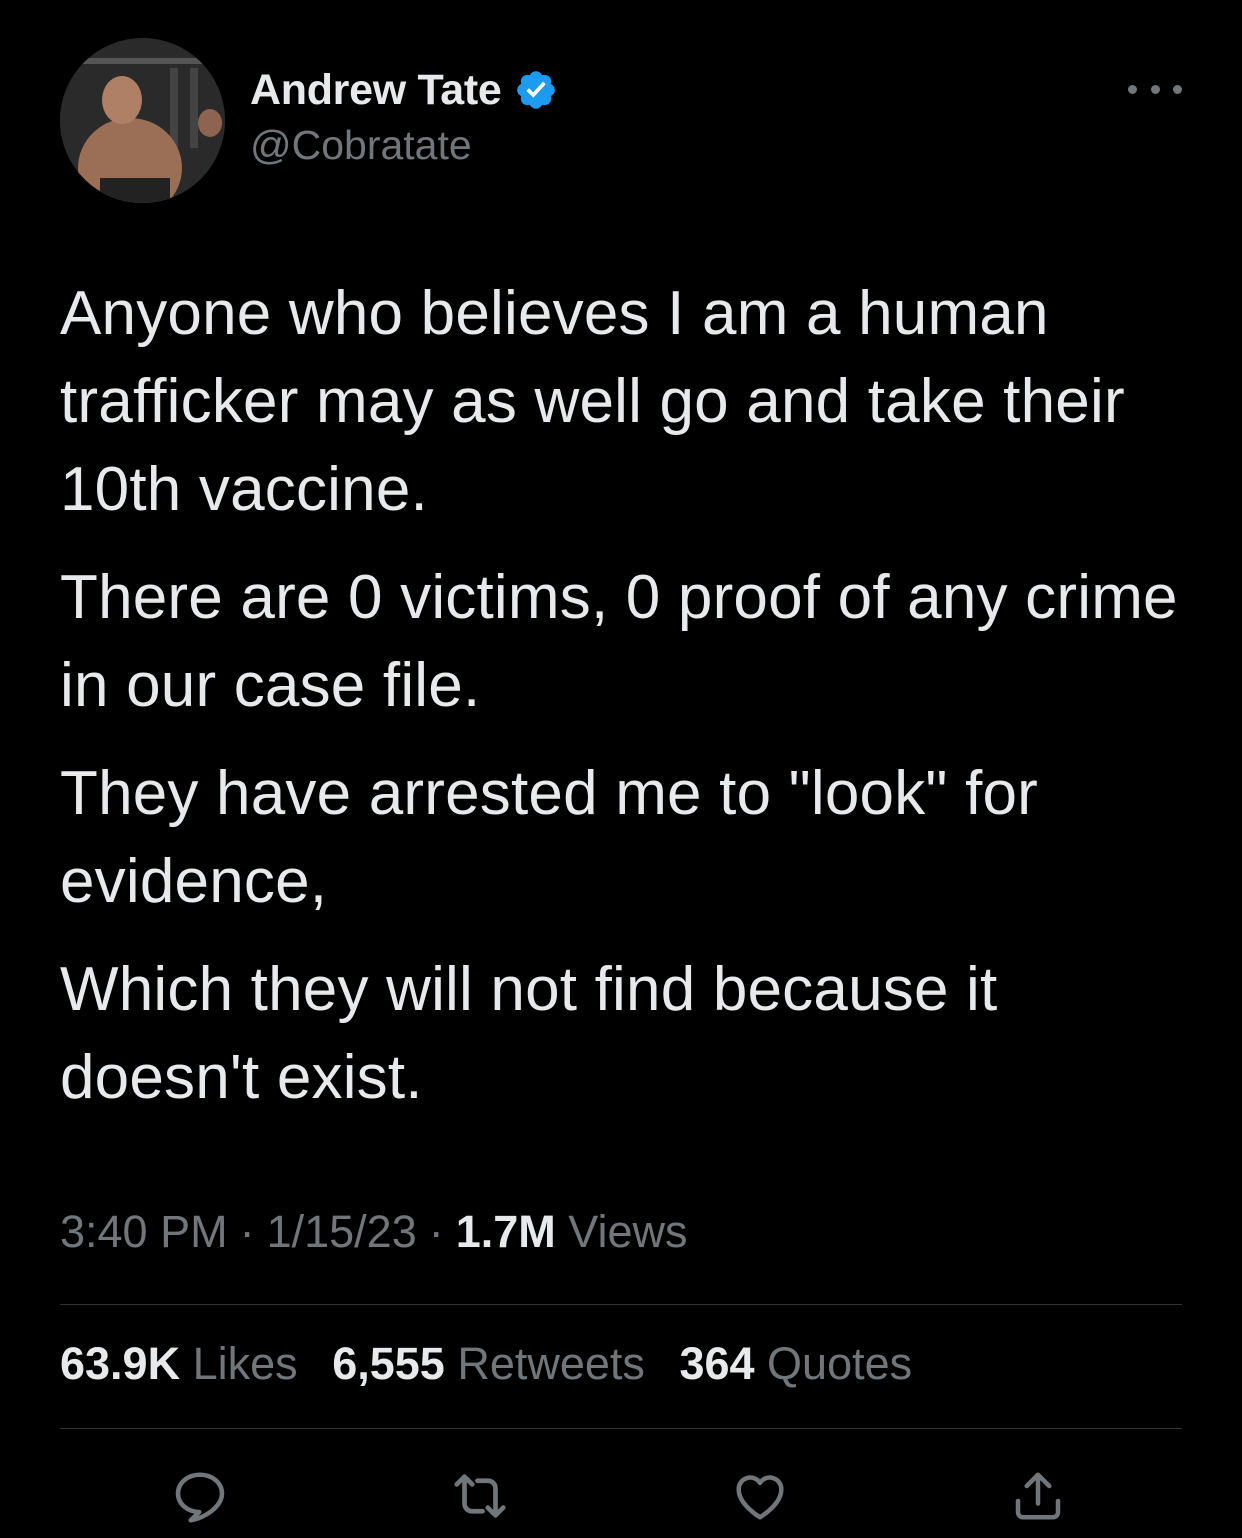 This screenshot has width=1242, height=1538. I want to click on retweets-stat: 6,555 Retweets, so click(488, 1363).